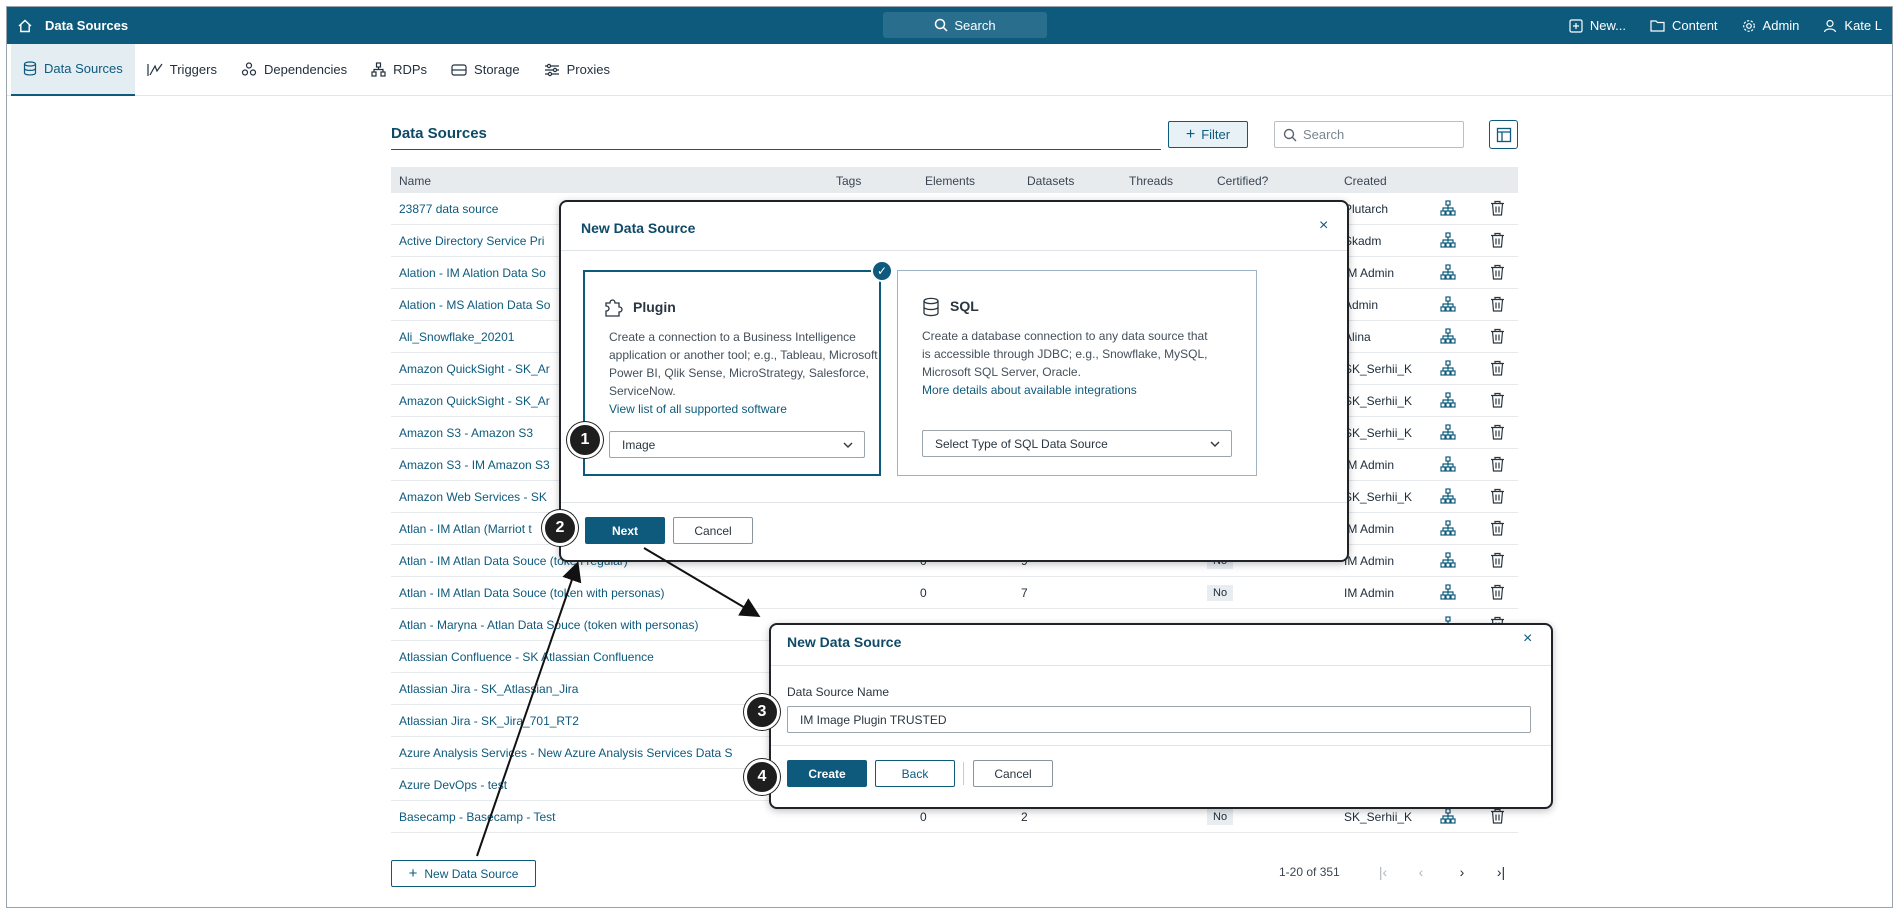 The image size is (1899, 912). I want to click on last-page-icon: ›|, so click(1501, 872).